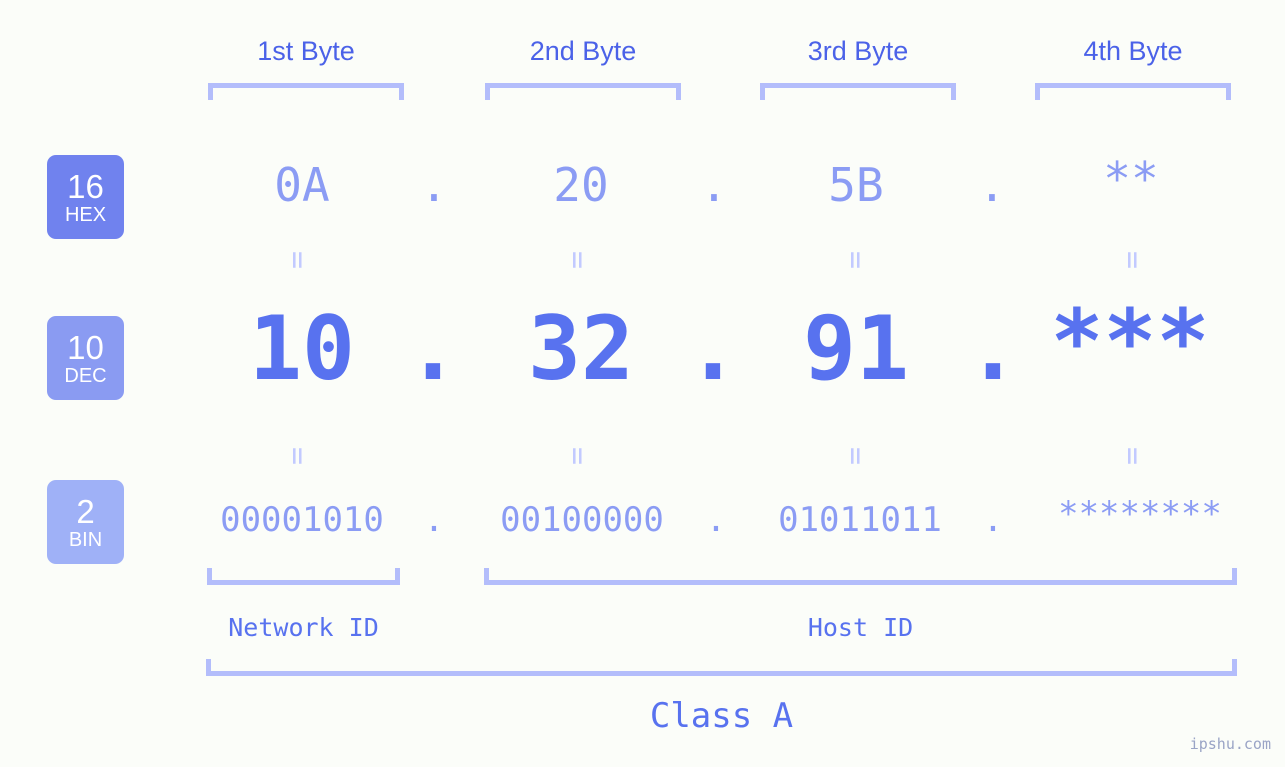 This screenshot has height=767, width=1285. What do you see at coordinates (85, 375) in the screenshot?
I see `base-badge-dec-name: DEC` at bounding box center [85, 375].